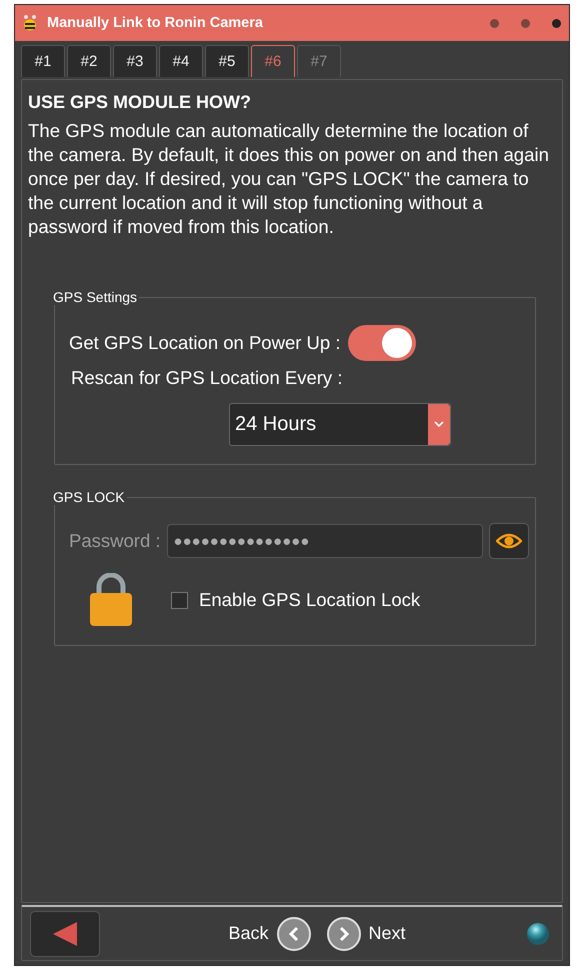  Describe the element at coordinates (248, 933) in the screenshot. I see `back-link: Back` at that location.